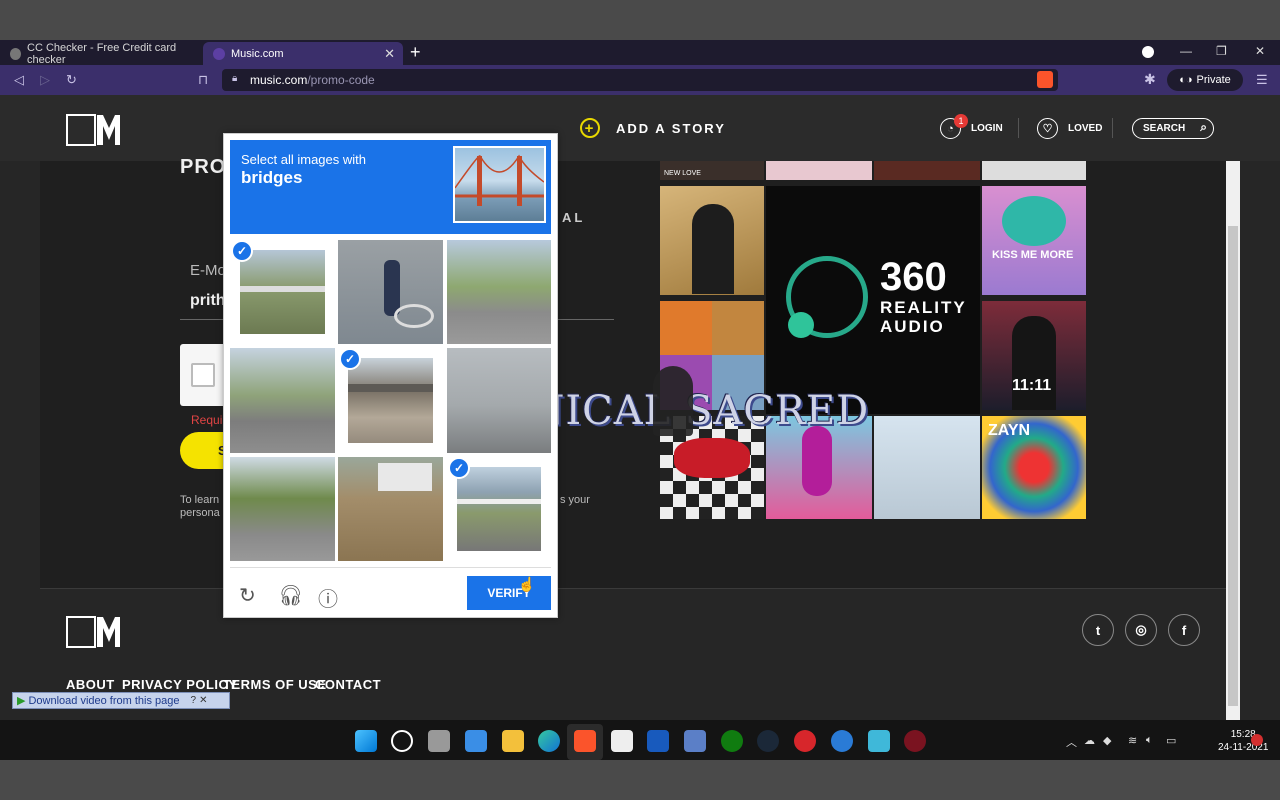  Describe the element at coordinates (574, 217) in the screenshot. I see `subtitle-text: AL` at that location.